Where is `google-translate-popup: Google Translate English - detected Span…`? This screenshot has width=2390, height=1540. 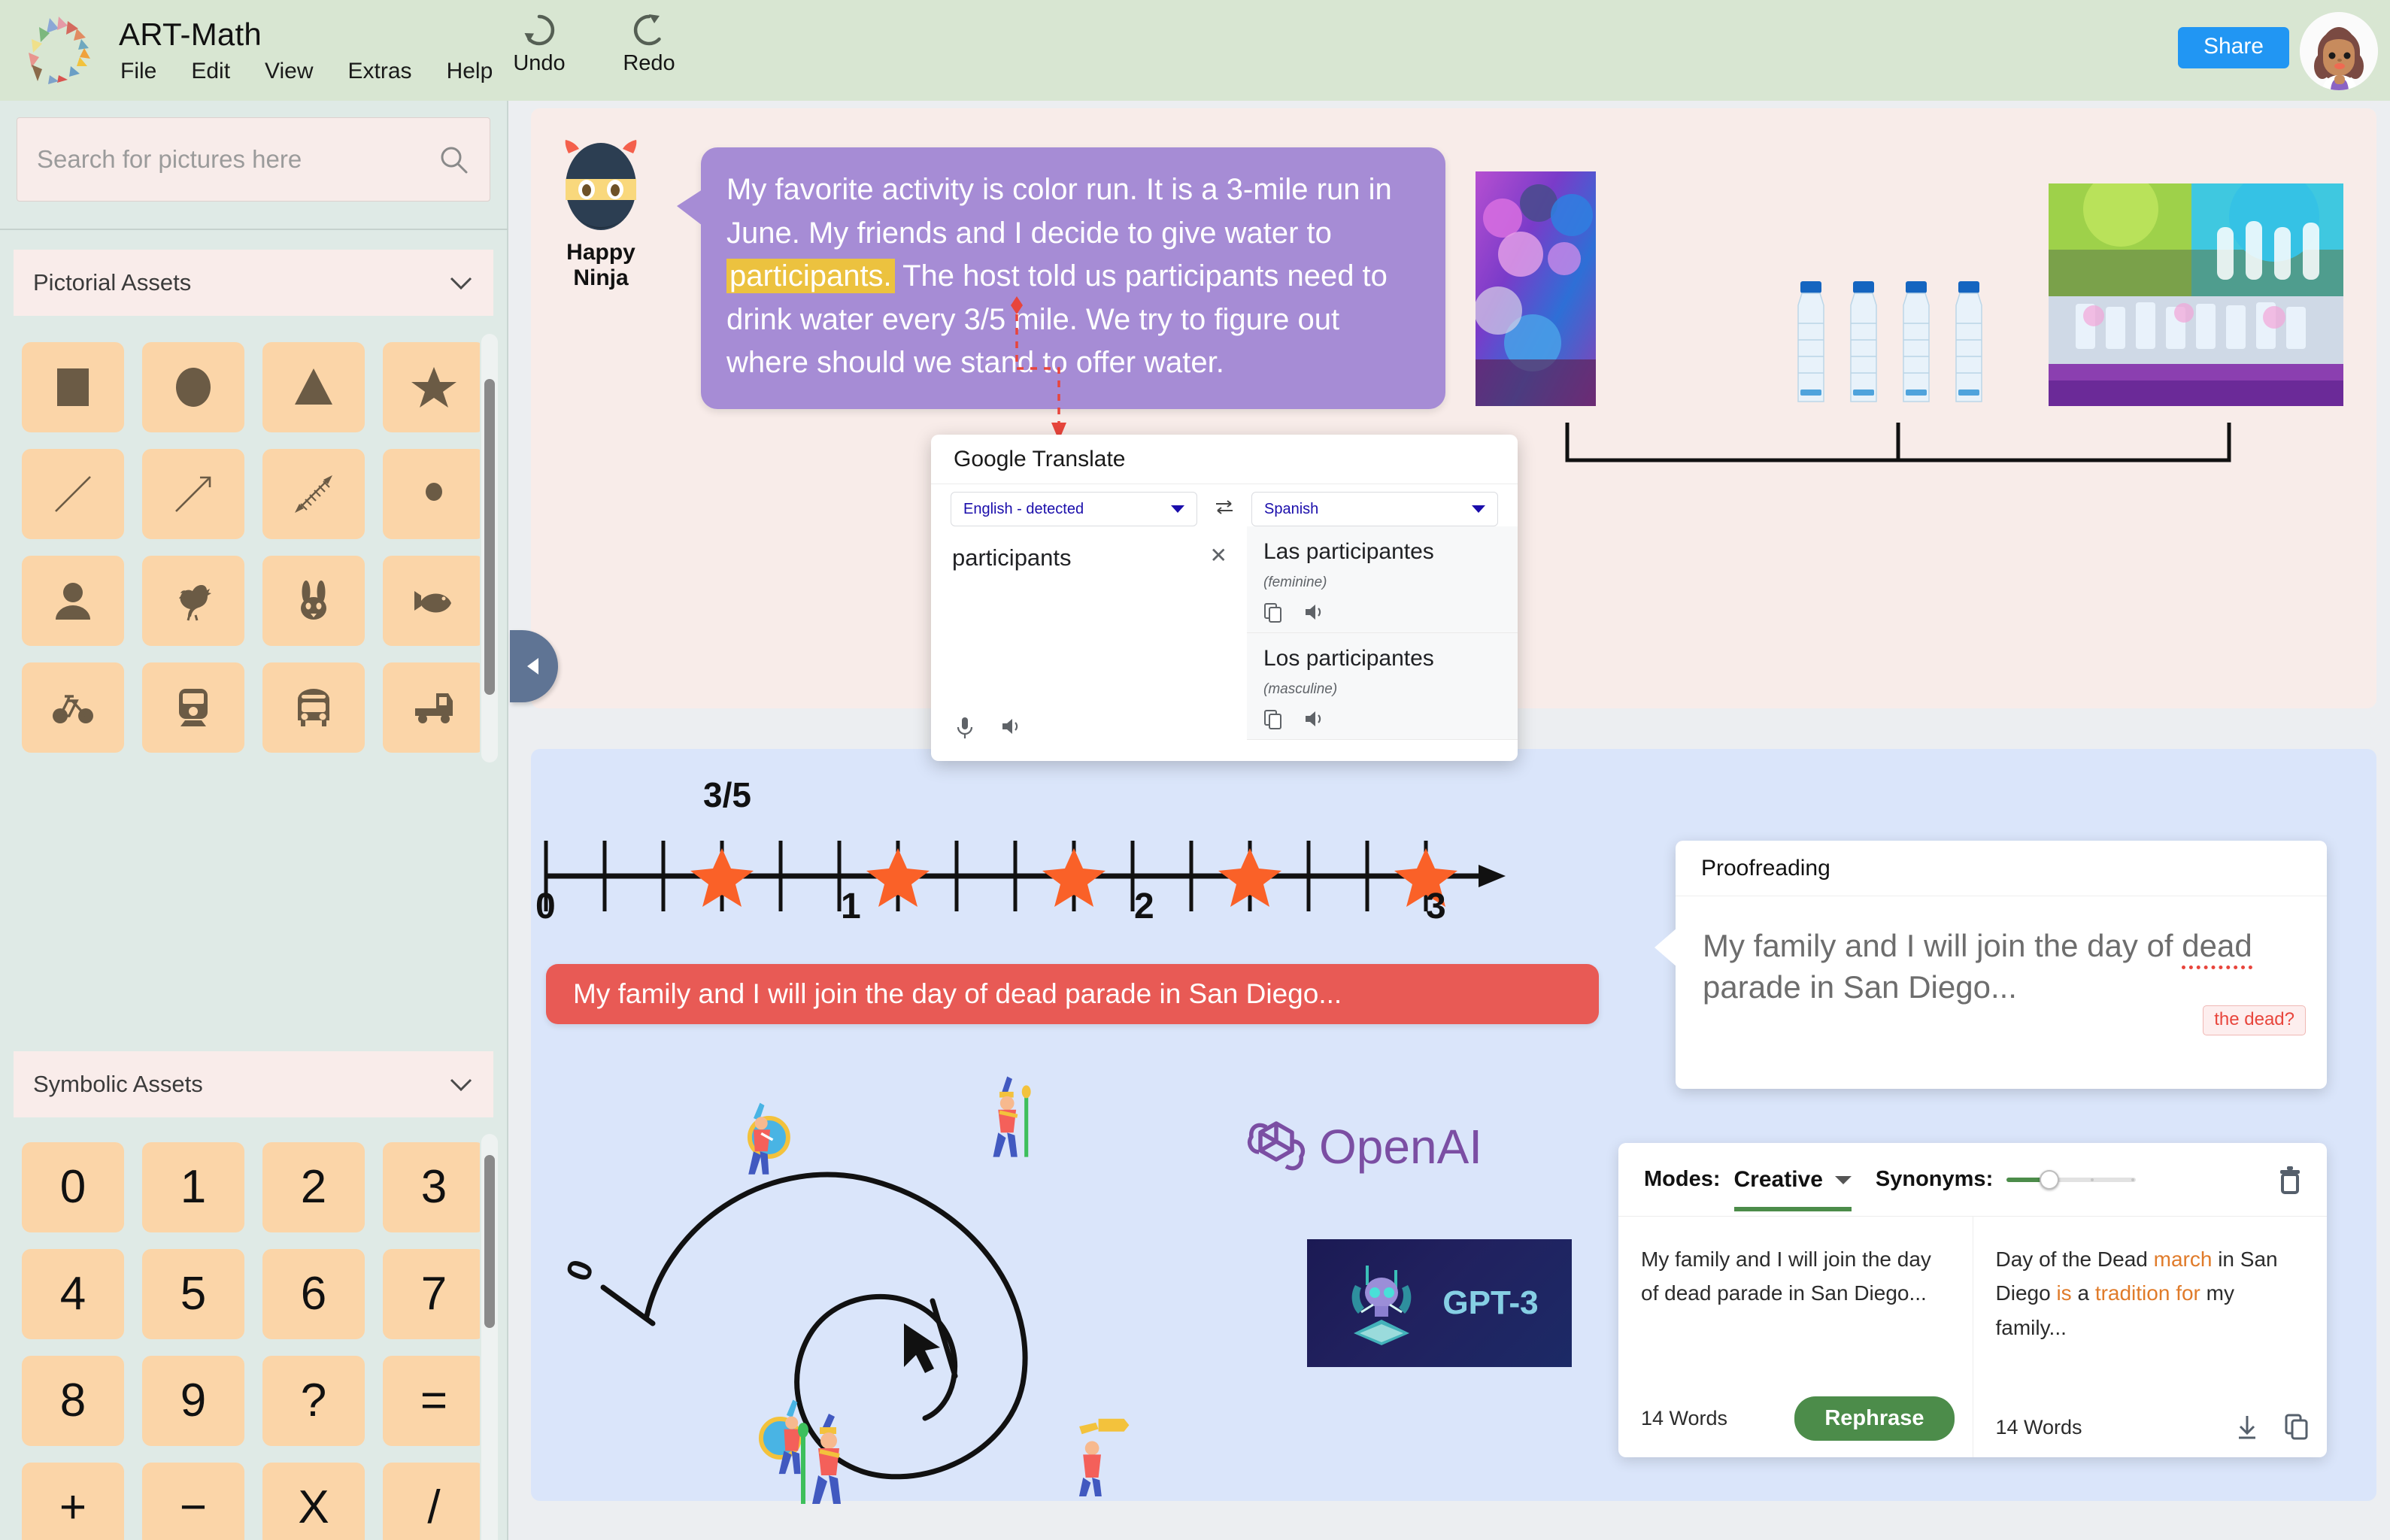 google-translate-popup: Google Translate English - detected Span… is located at coordinates (1224, 598).